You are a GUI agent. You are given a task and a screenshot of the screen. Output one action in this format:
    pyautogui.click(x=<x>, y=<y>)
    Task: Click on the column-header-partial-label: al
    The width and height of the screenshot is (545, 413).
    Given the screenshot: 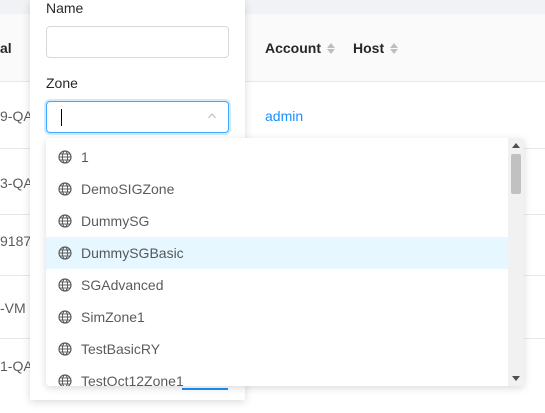 What is the action you would take?
    pyautogui.click(x=6, y=48)
    